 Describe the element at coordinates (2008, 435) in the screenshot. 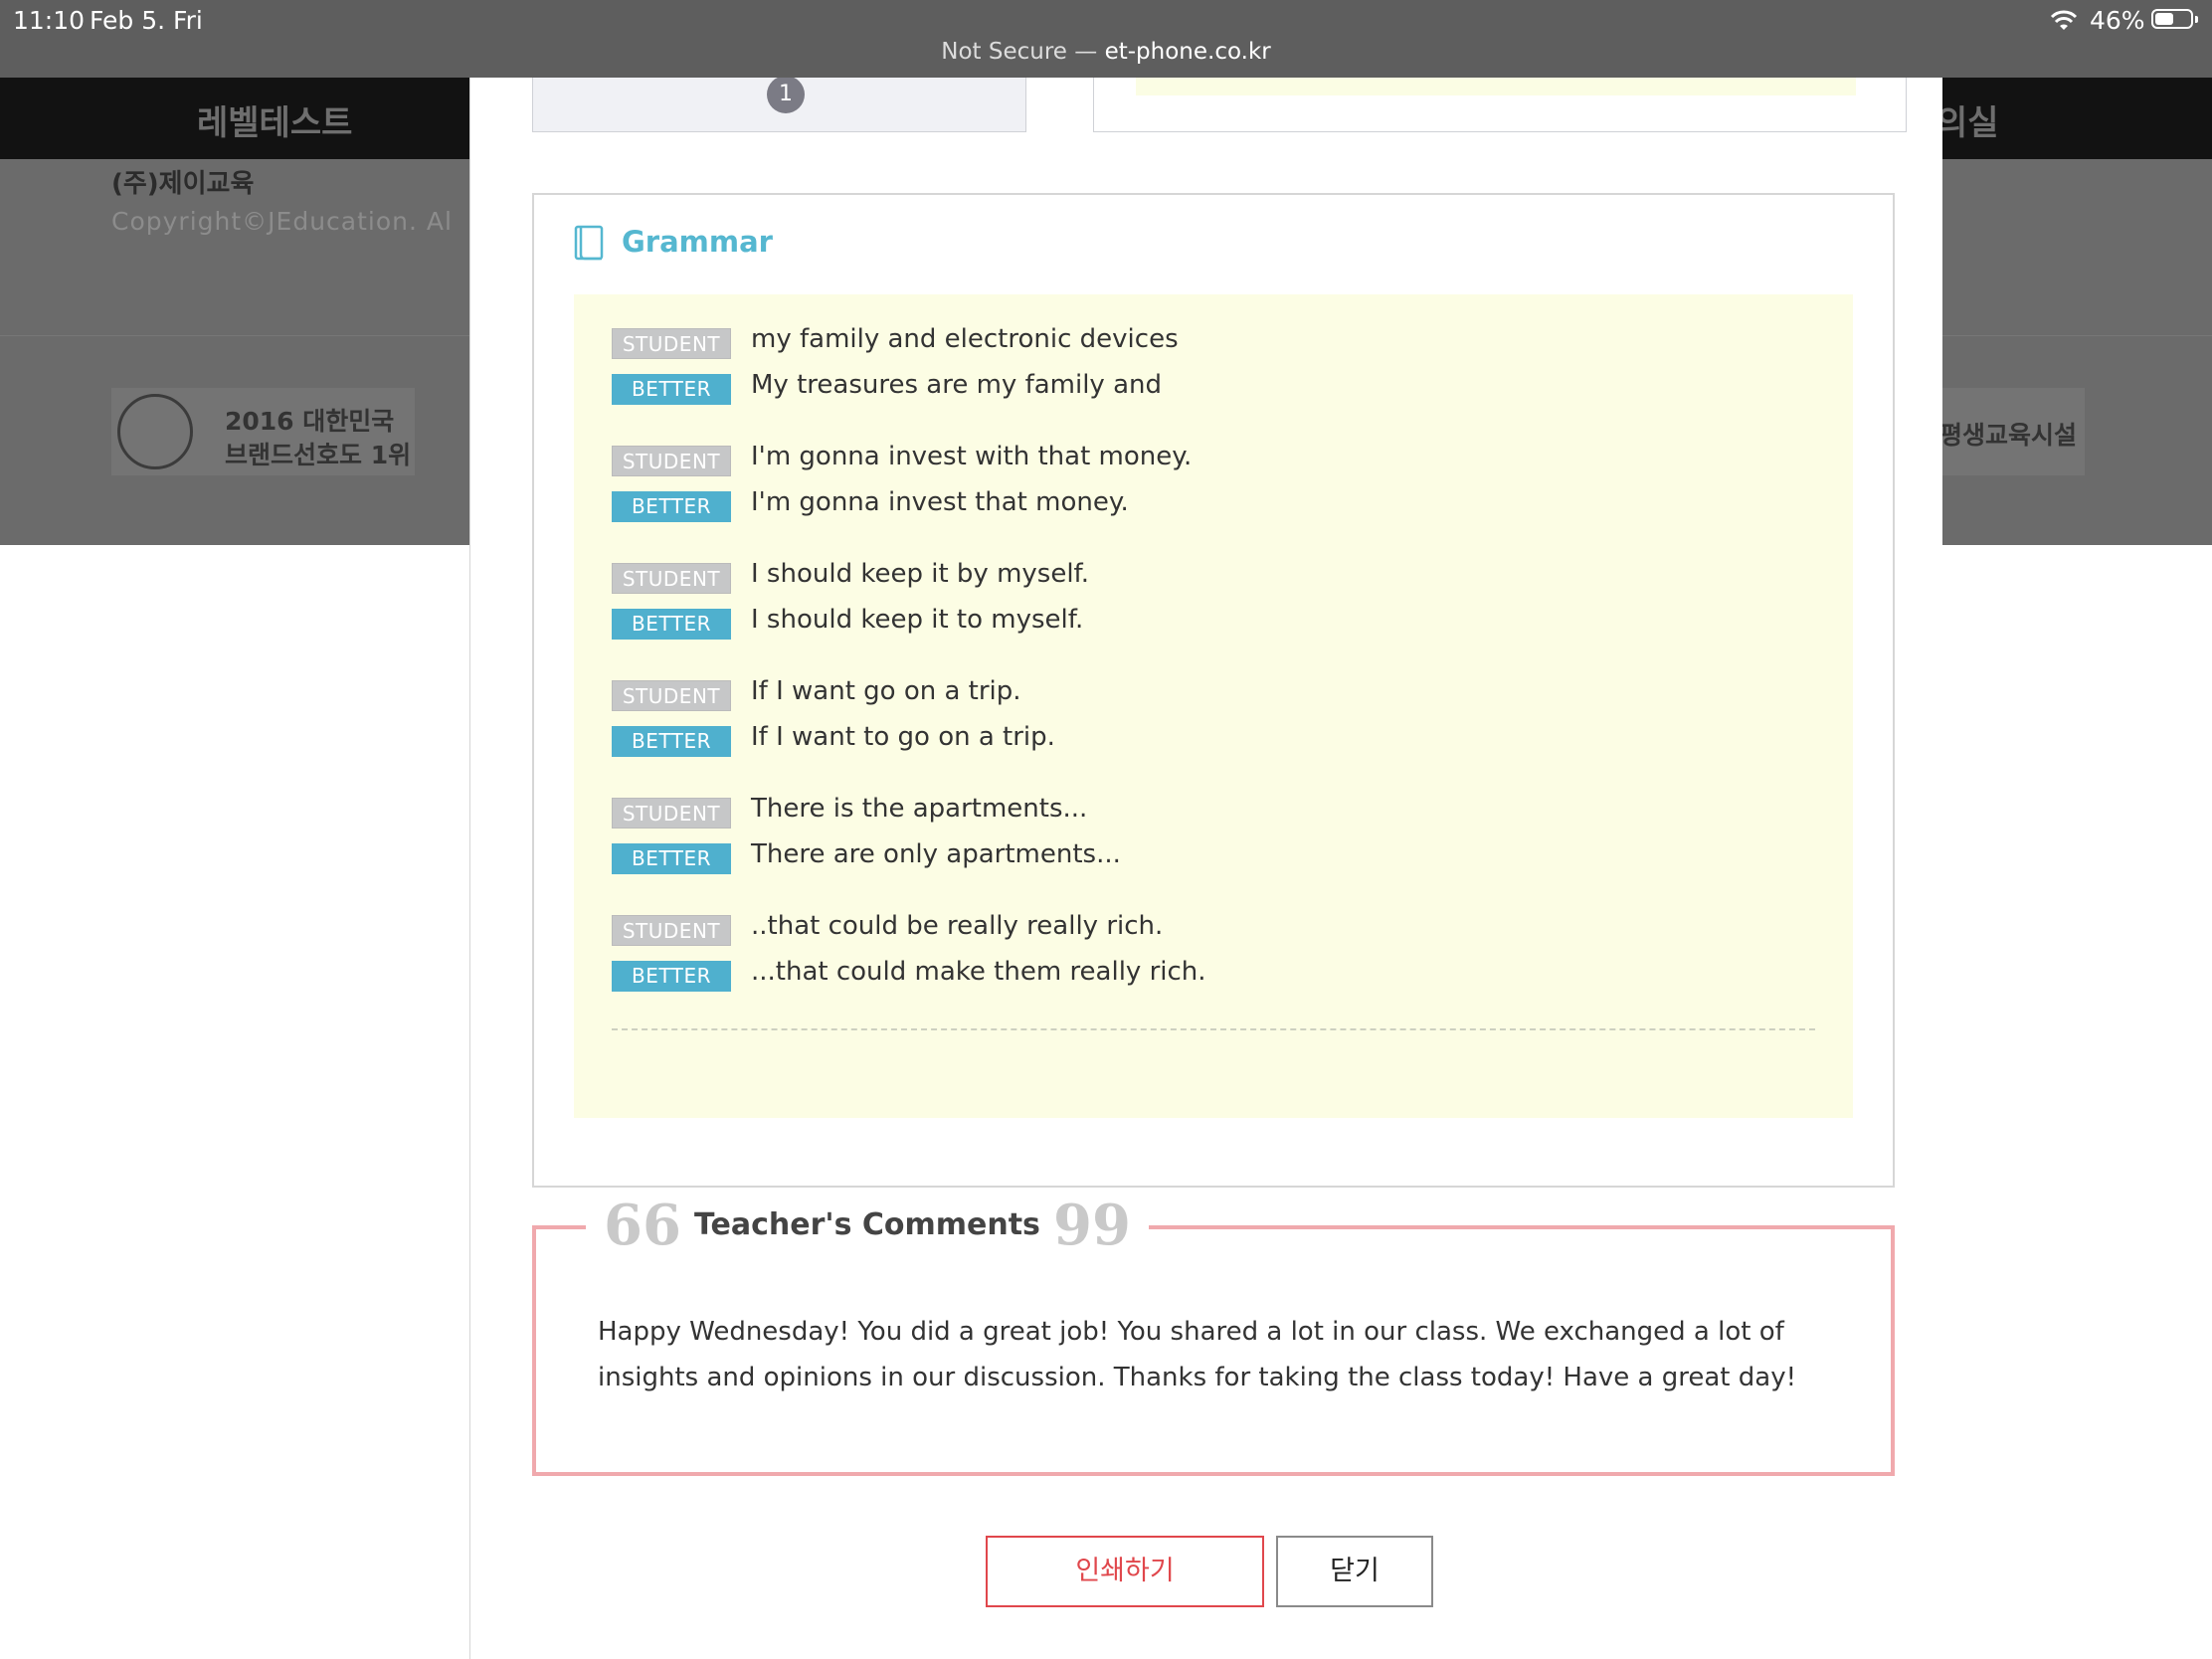

I see `lifelong-label: 평생교육시설` at that location.